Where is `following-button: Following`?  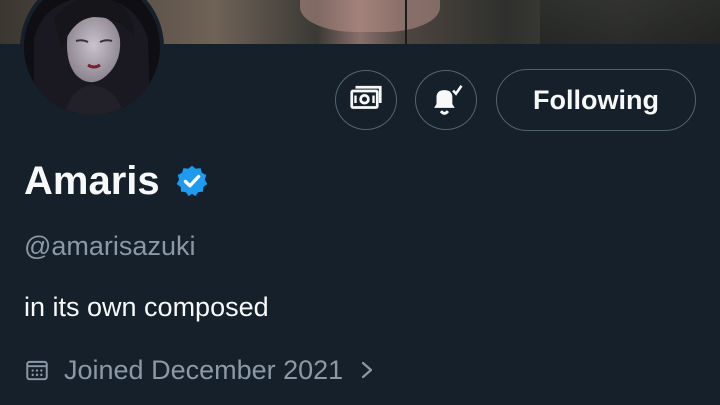 following-button: Following is located at coordinates (596, 100).